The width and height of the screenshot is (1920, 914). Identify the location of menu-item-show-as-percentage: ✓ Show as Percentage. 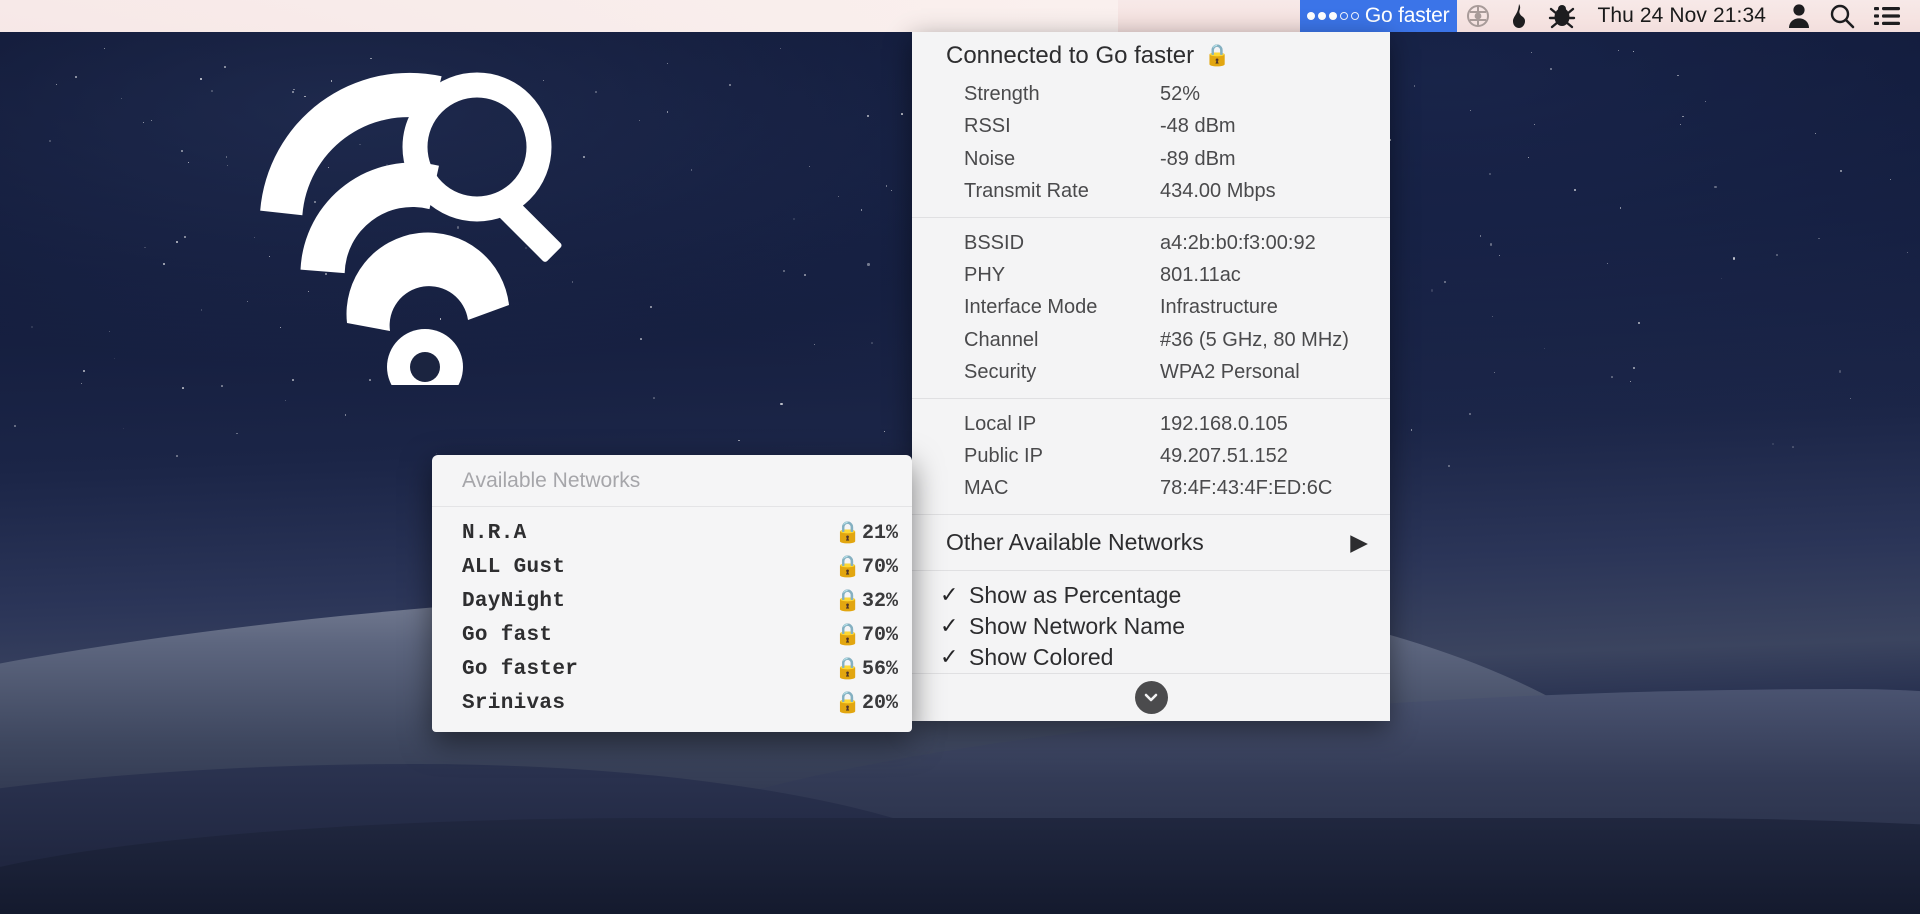
(1151, 595).